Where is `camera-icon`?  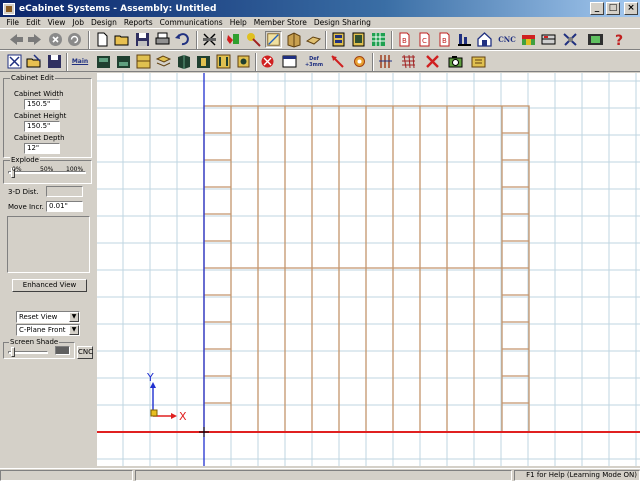
camera-icon is located at coordinates (455, 61).